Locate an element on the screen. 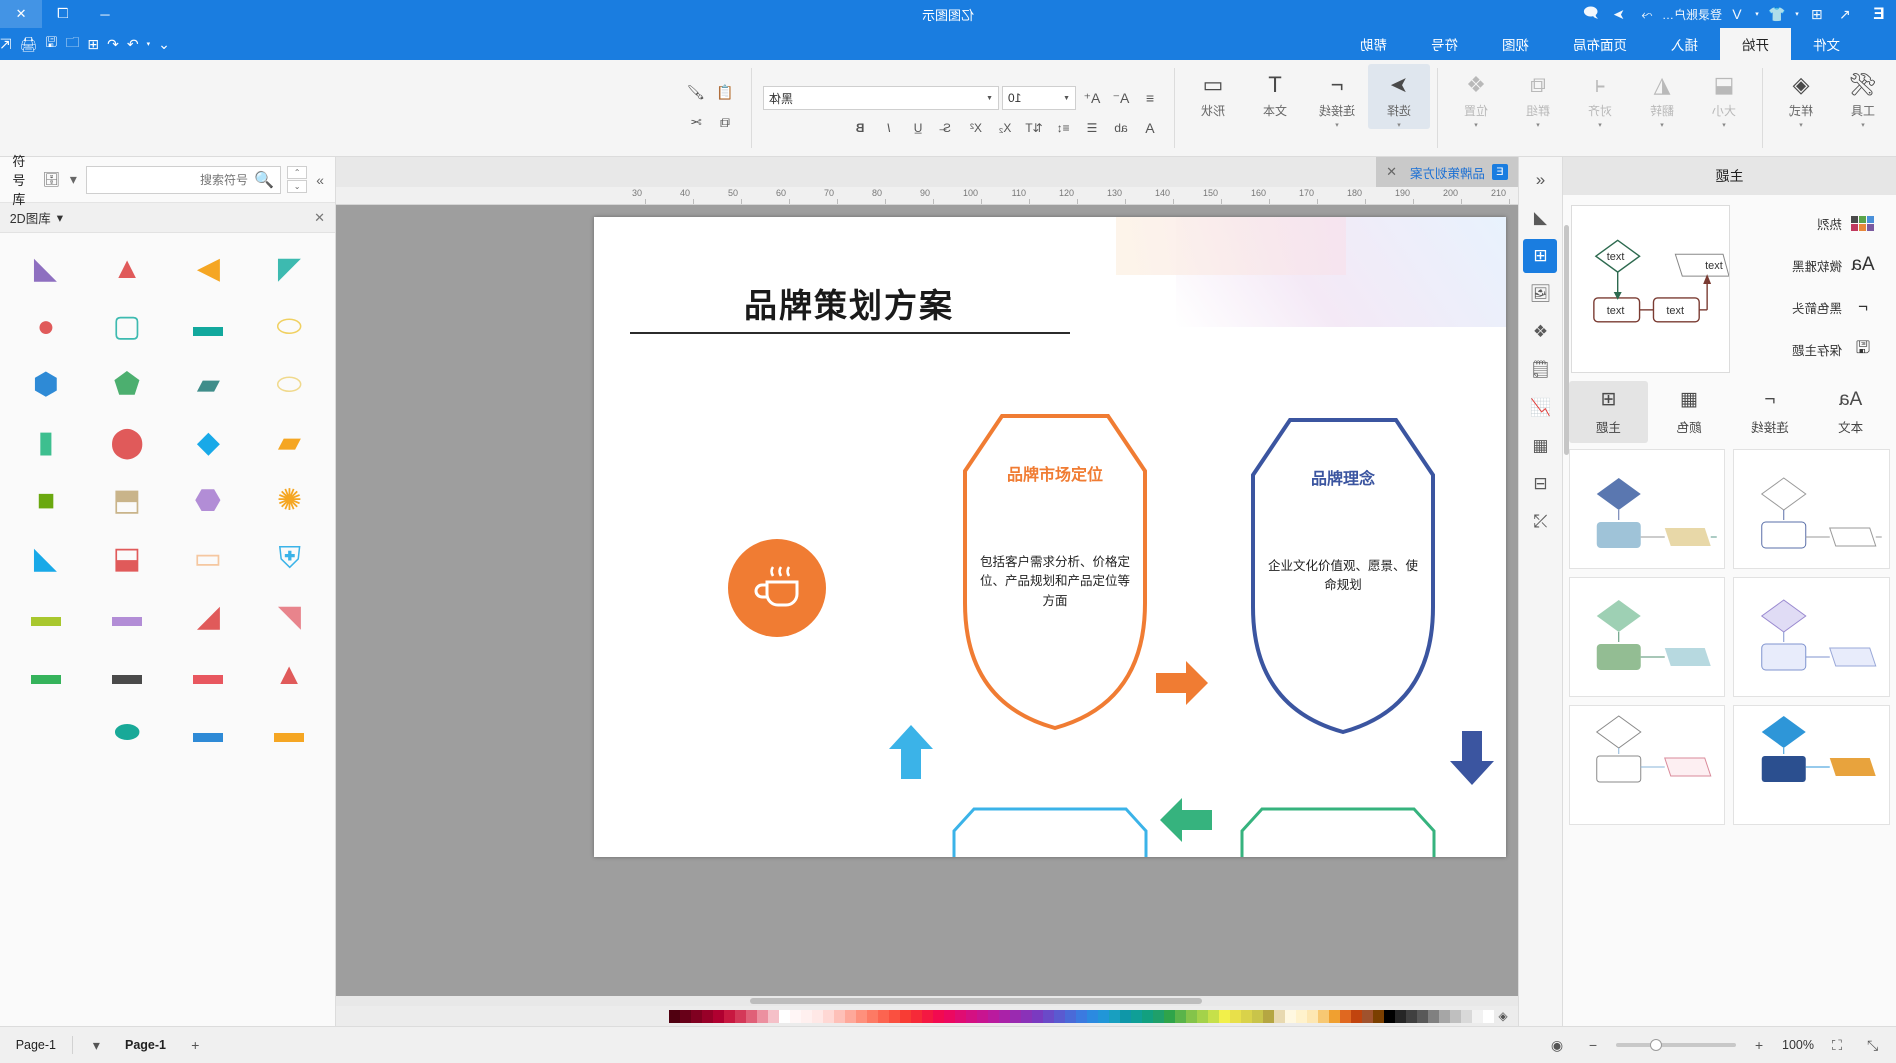  underline-button: U̲ is located at coordinates (918, 128).